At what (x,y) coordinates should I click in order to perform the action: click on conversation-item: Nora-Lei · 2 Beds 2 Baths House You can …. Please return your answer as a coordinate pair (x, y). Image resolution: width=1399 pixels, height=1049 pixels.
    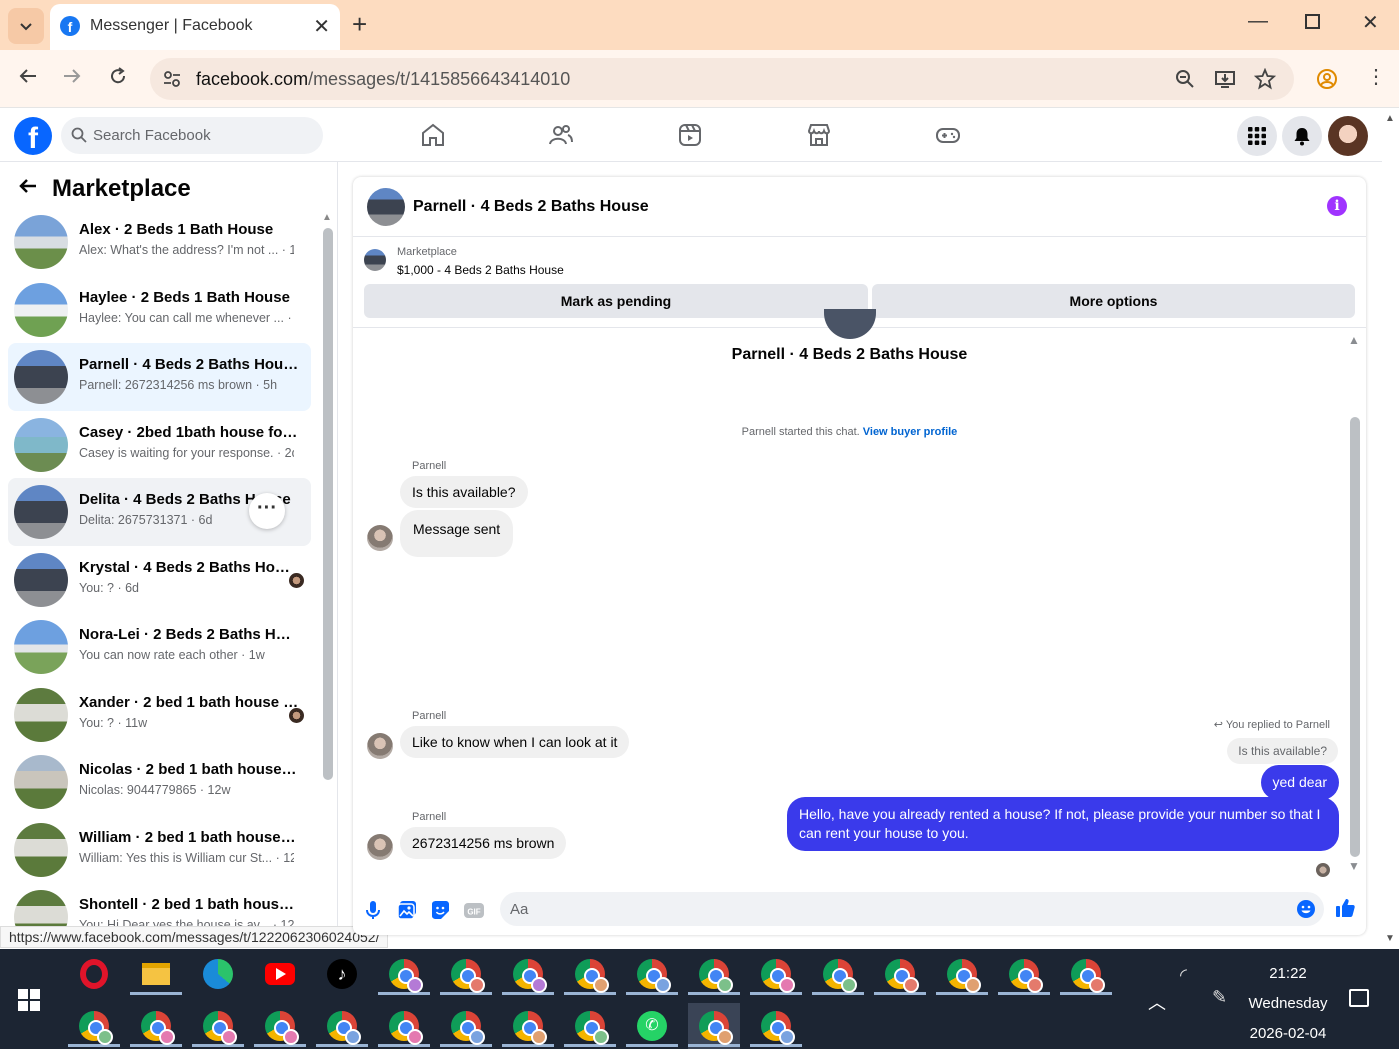
    Looking at the image, I should click on (159, 647).